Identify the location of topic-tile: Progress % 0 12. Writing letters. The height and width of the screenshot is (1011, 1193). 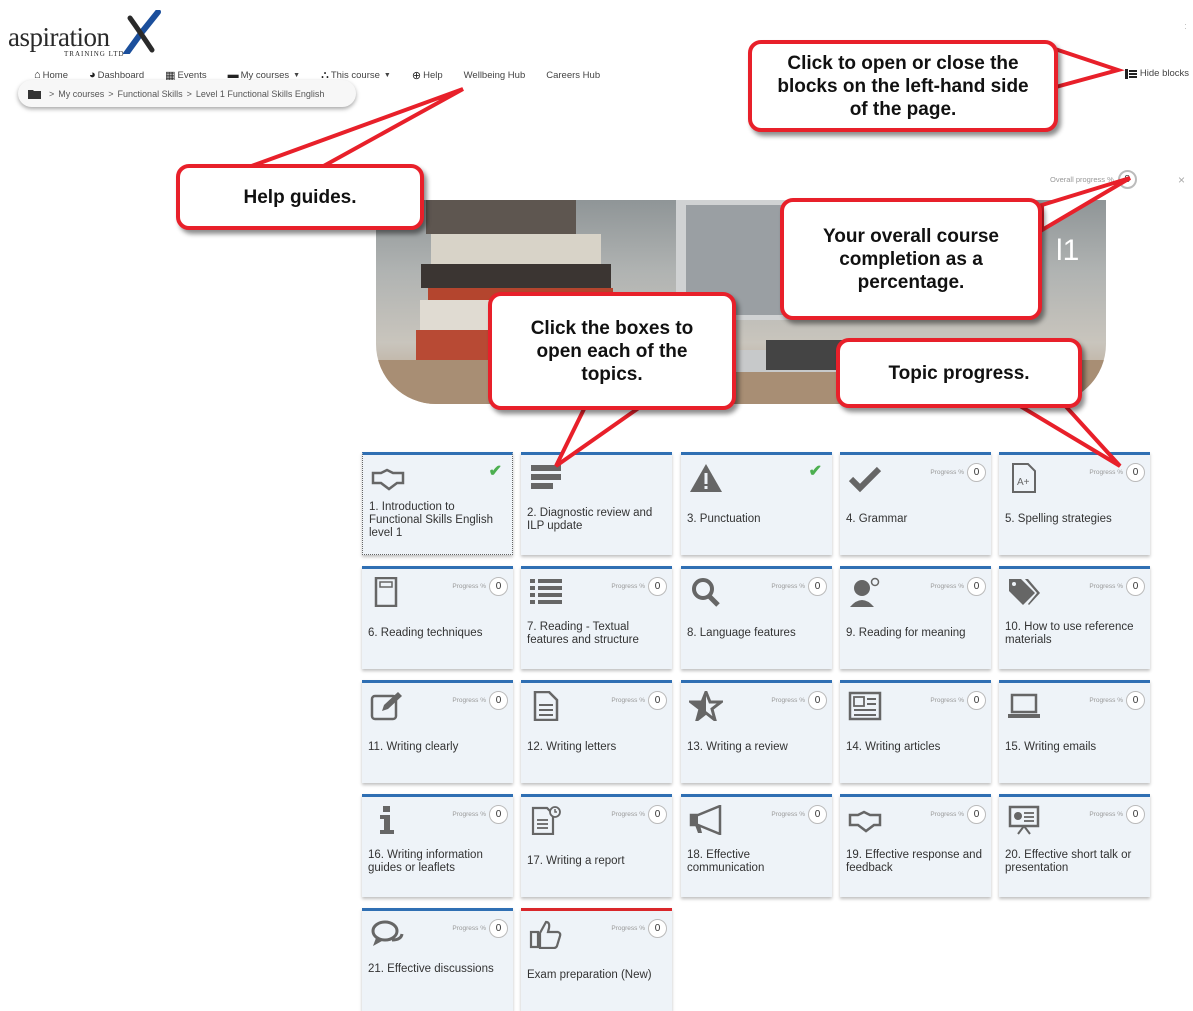
(596, 731).